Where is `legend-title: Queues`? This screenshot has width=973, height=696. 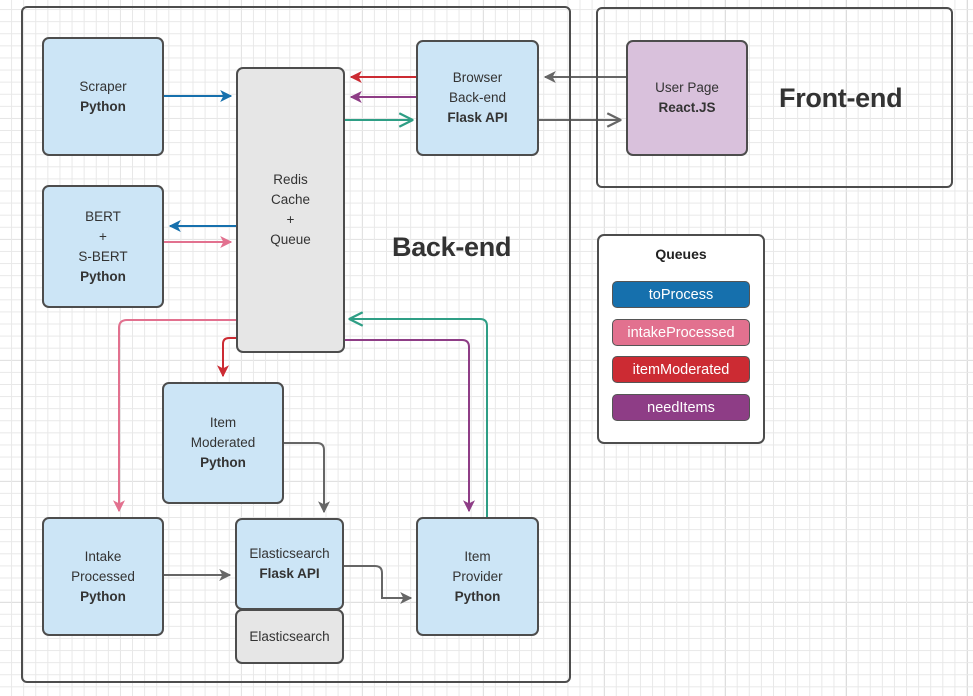
legend-title: Queues is located at coordinates (681, 254).